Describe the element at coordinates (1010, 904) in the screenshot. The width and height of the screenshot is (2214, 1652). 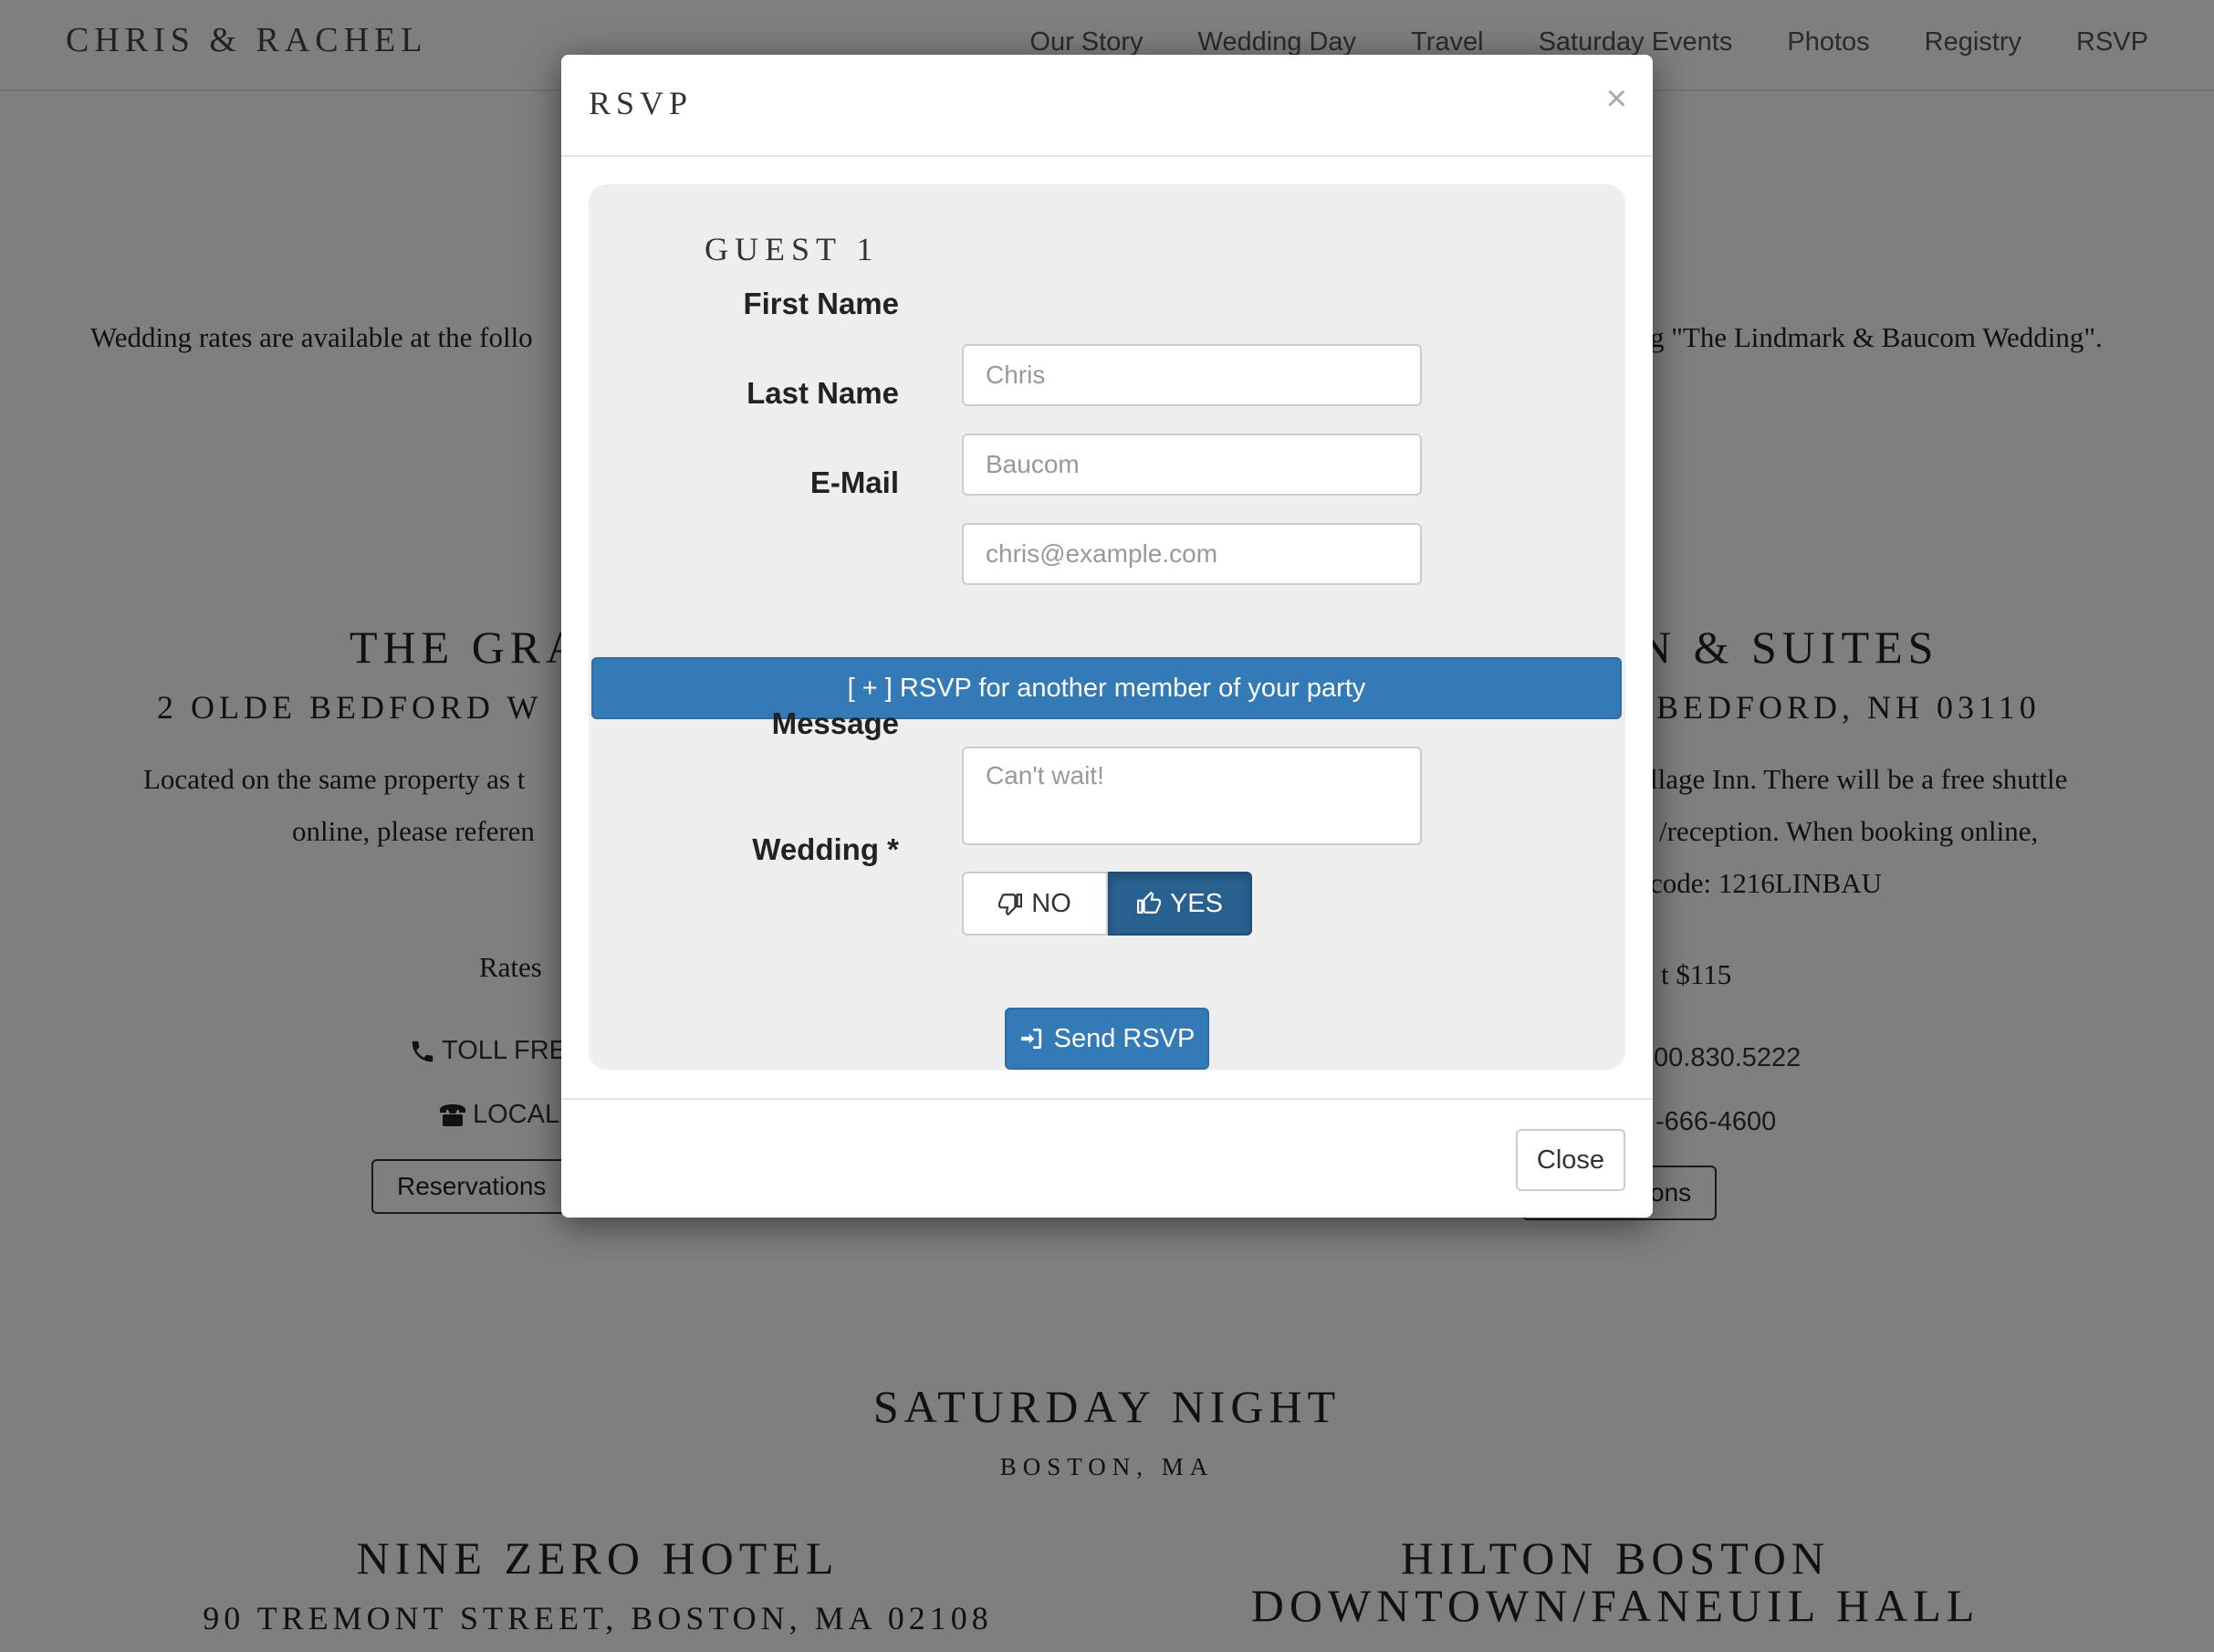
I see `thumbs-down-icon` at that location.